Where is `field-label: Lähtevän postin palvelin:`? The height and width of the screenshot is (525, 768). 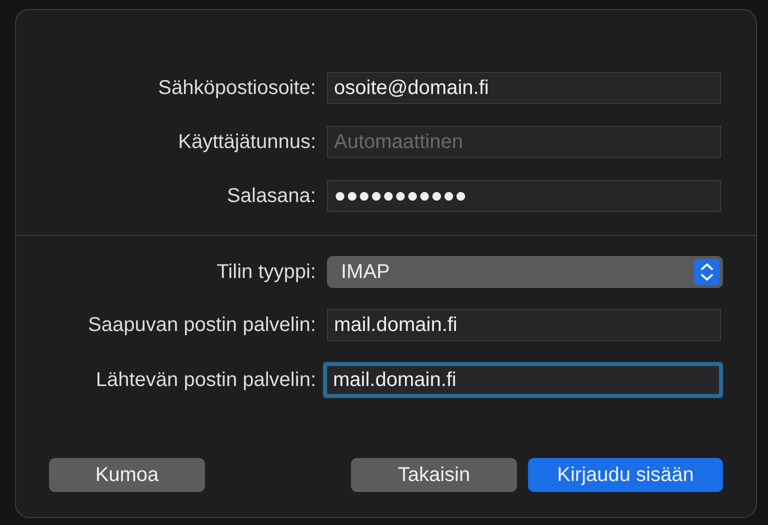
field-label: Lähtevän postin palvelin: is located at coordinates (205, 380).